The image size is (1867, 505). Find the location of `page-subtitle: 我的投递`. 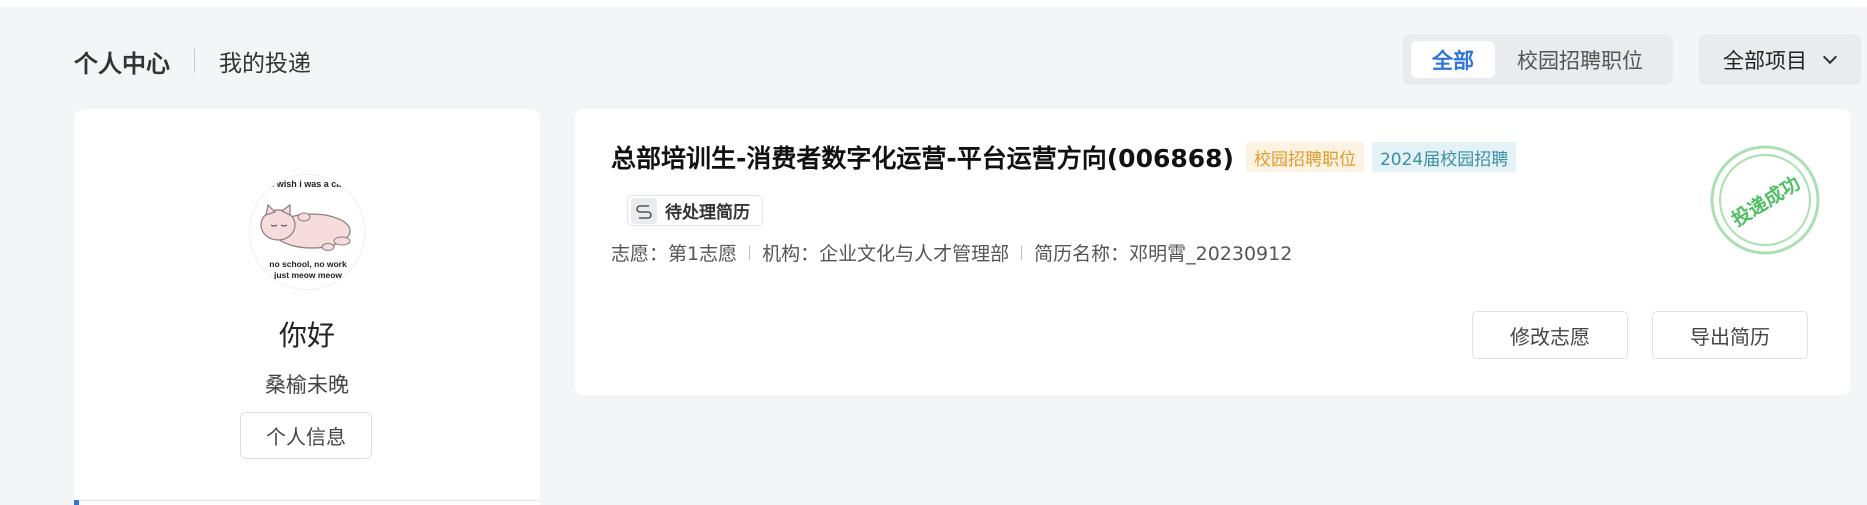

page-subtitle: 我的投递 is located at coordinates (265, 64).